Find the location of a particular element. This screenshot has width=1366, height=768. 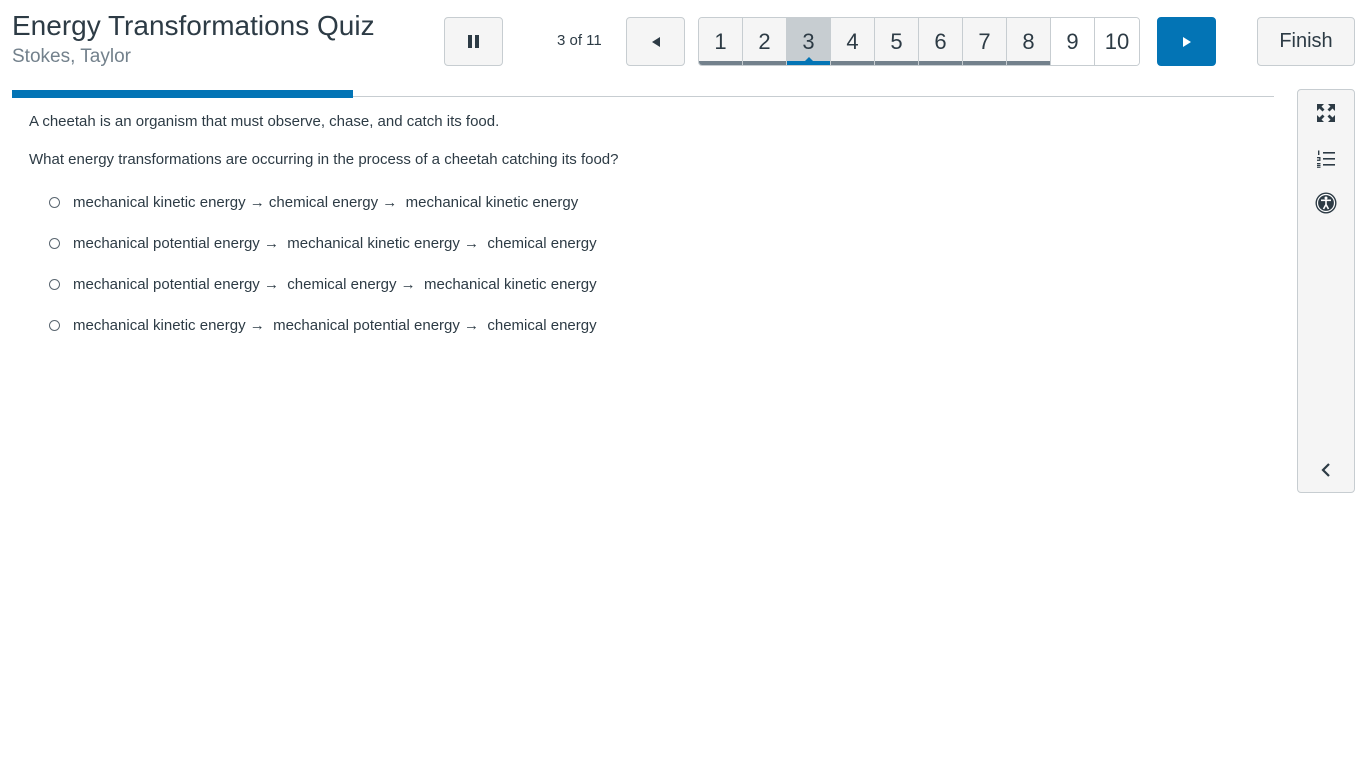

page-button: 4 is located at coordinates (853, 41).